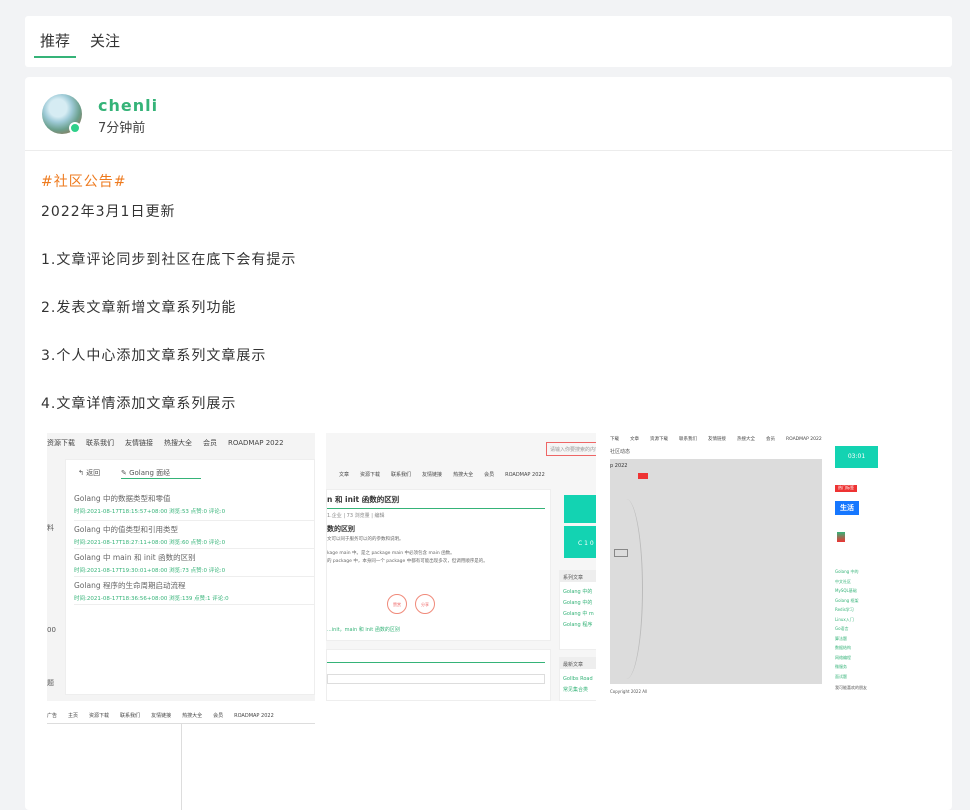 The height and width of the screenshot is (810, 970). Describe the element at coordinates (438, 675) in the screenshot. I see `comment-panel` at that location.